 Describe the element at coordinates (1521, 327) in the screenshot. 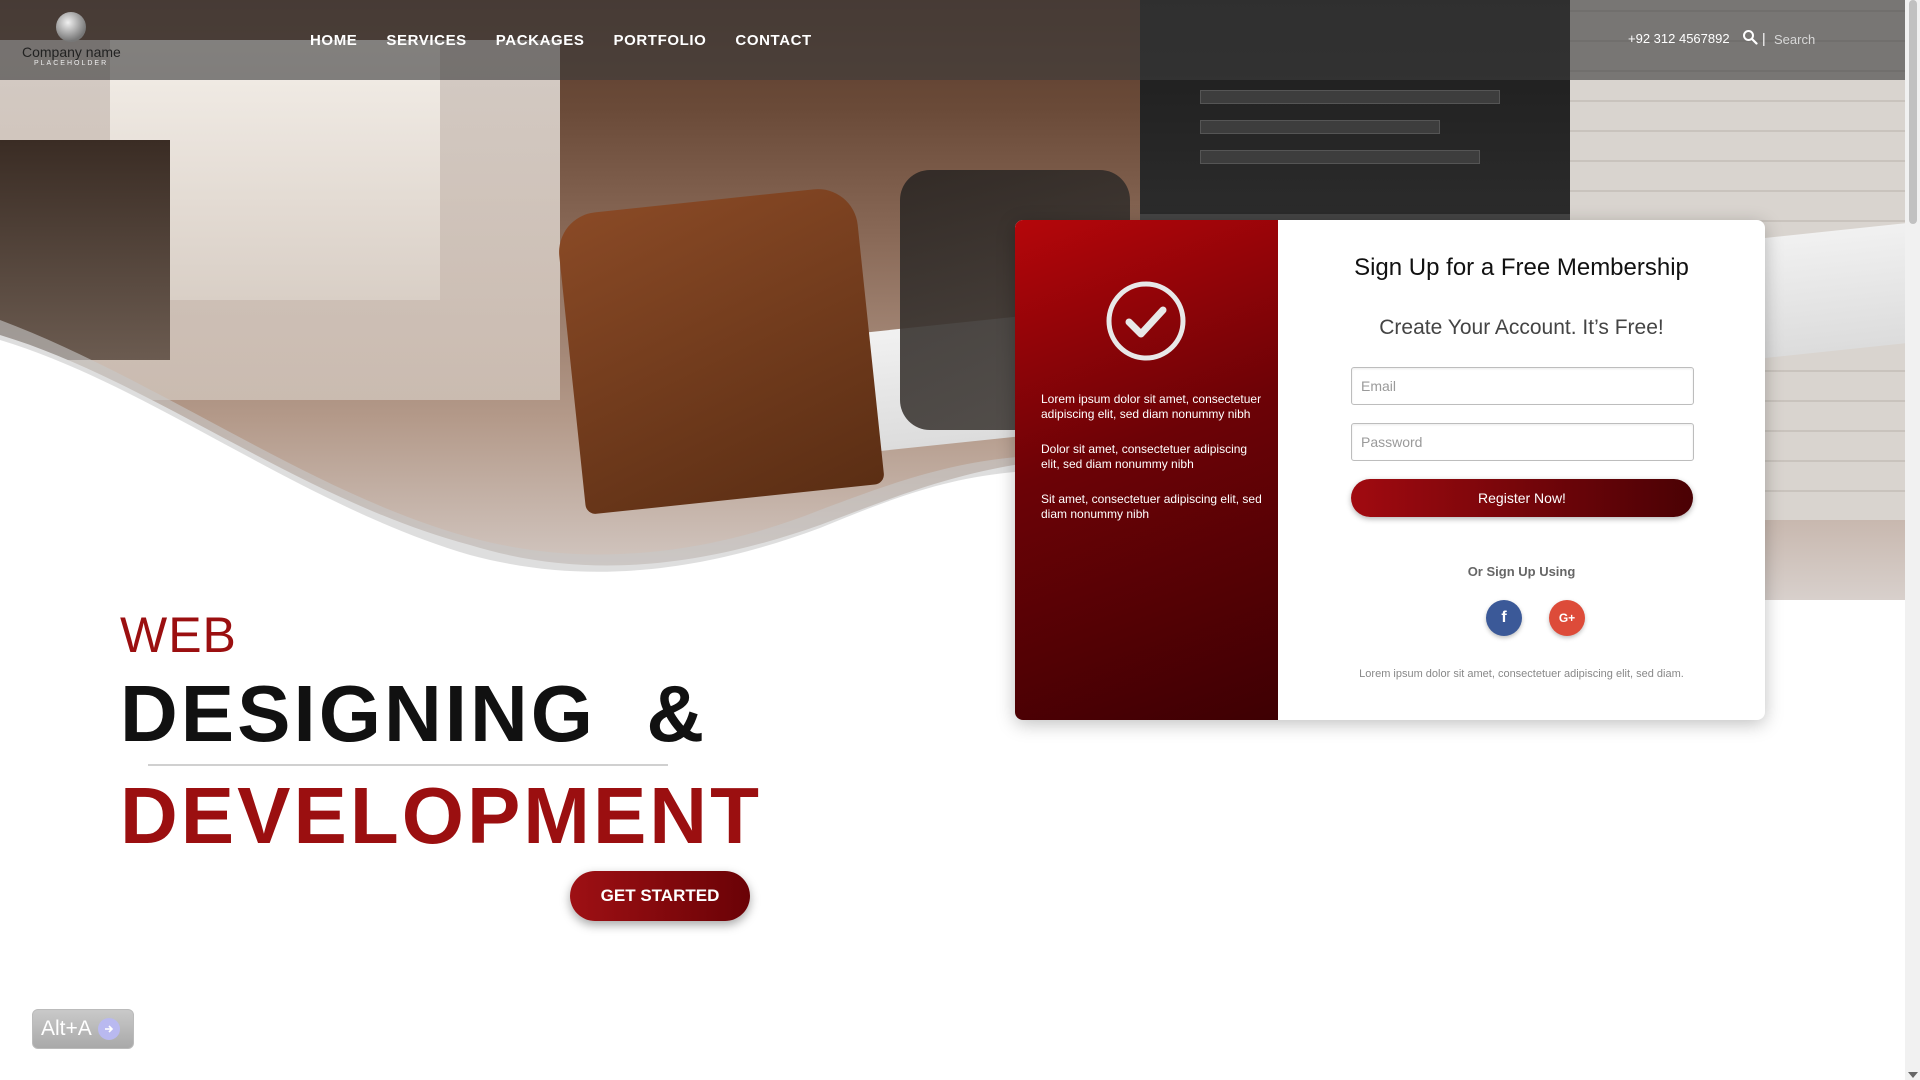

I see `signup-subtitle: Create Your Account. It’s Free!` at that location.